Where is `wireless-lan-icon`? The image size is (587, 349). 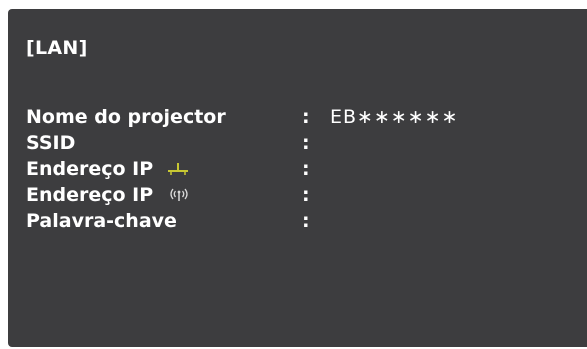 wireless-lan-icon is located at coordinates (179, 196).